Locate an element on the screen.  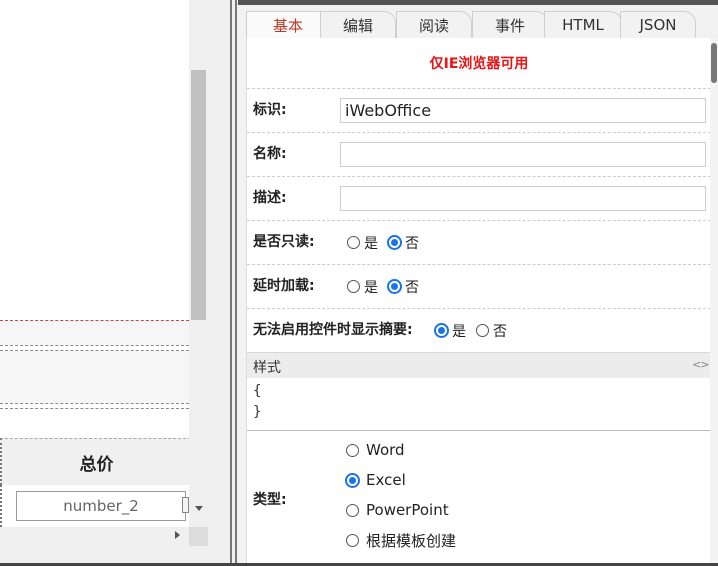
table-header-total: 总价 is located at coordinates (94, 461).